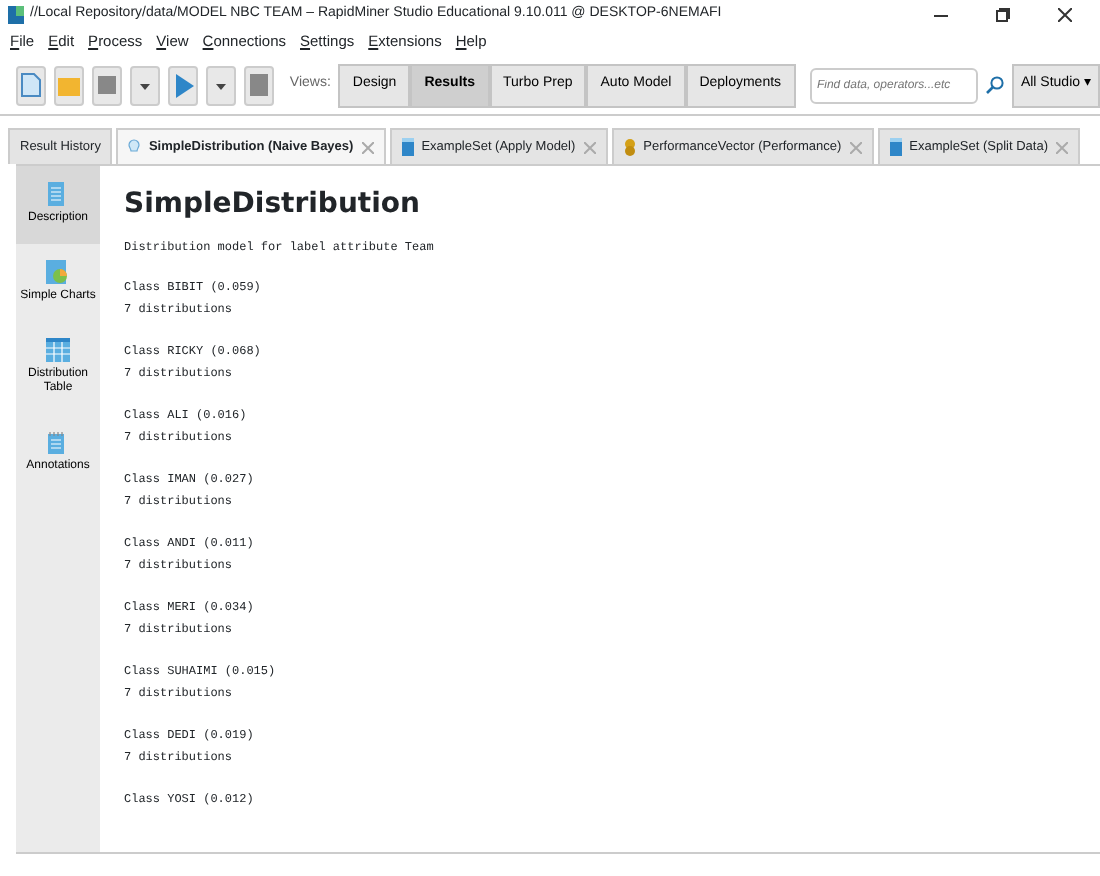  Describe the element at coordinates (31, 85) in the screenshot. I see `new-document-icon` at that location.